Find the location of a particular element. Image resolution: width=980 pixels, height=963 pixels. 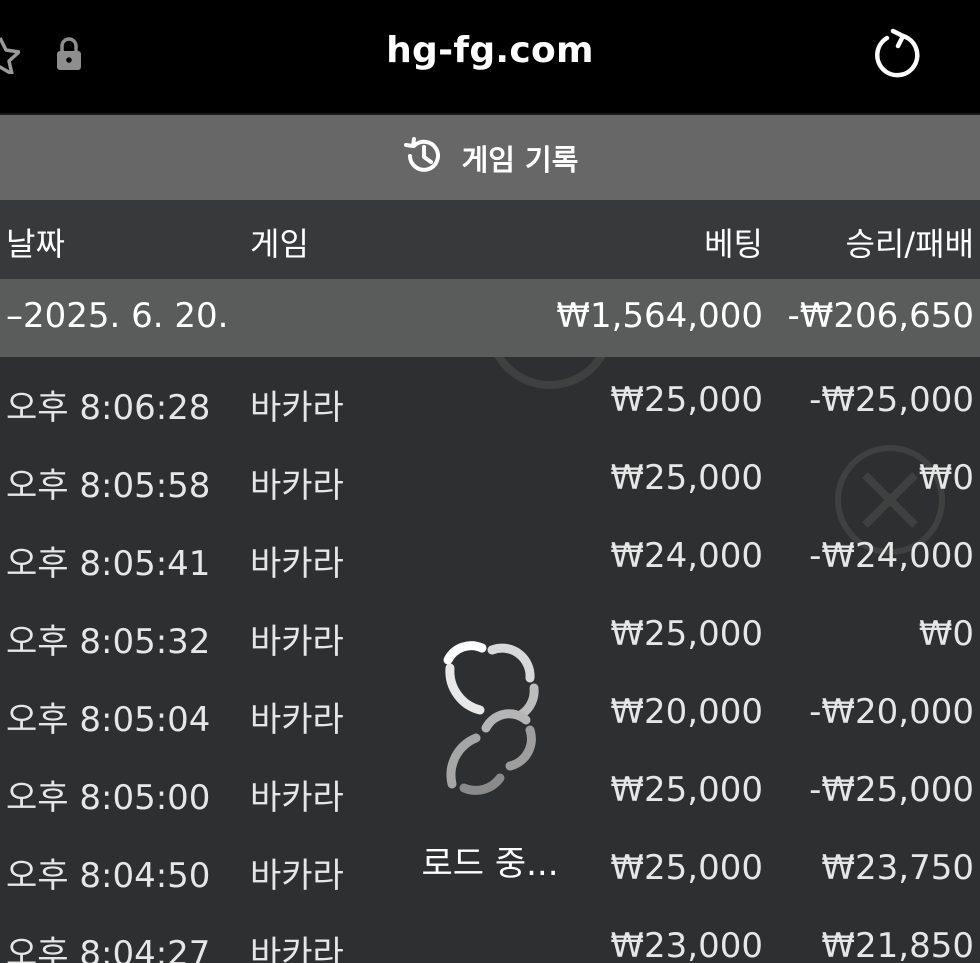

table-header: 날짜 게임 베팅 승리/패배 is located at coordinates (490, 239).